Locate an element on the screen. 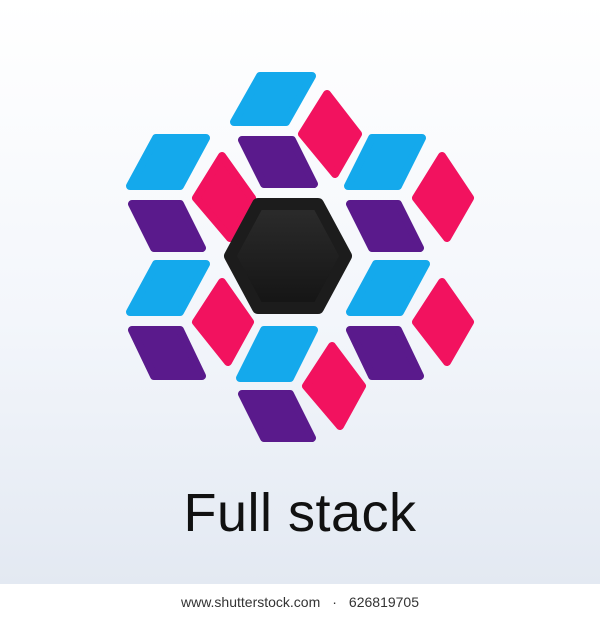  footer-site: www.shutterstock.com is located at coordinates (250, 602).